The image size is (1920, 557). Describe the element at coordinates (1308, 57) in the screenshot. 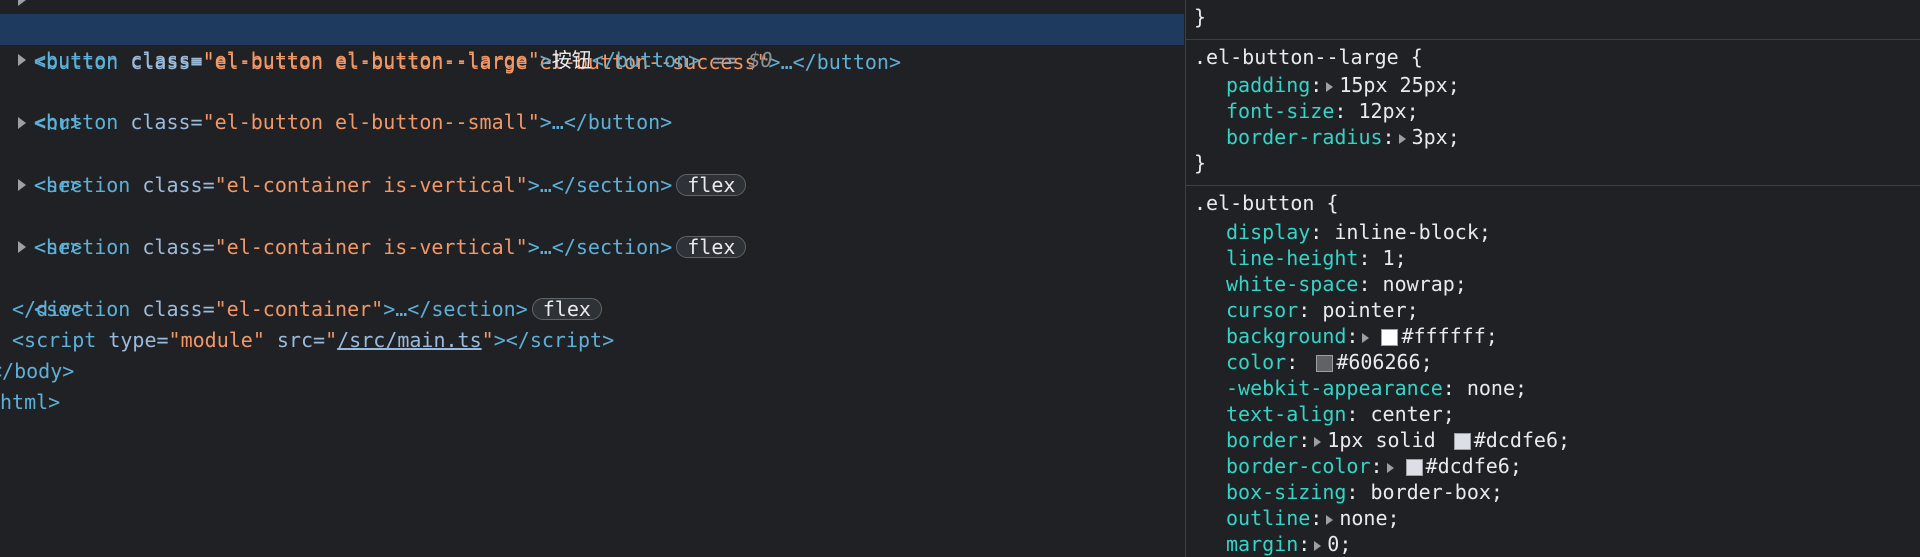

I see `rule-selector-el-button-large: .el-button--large {` at that location.